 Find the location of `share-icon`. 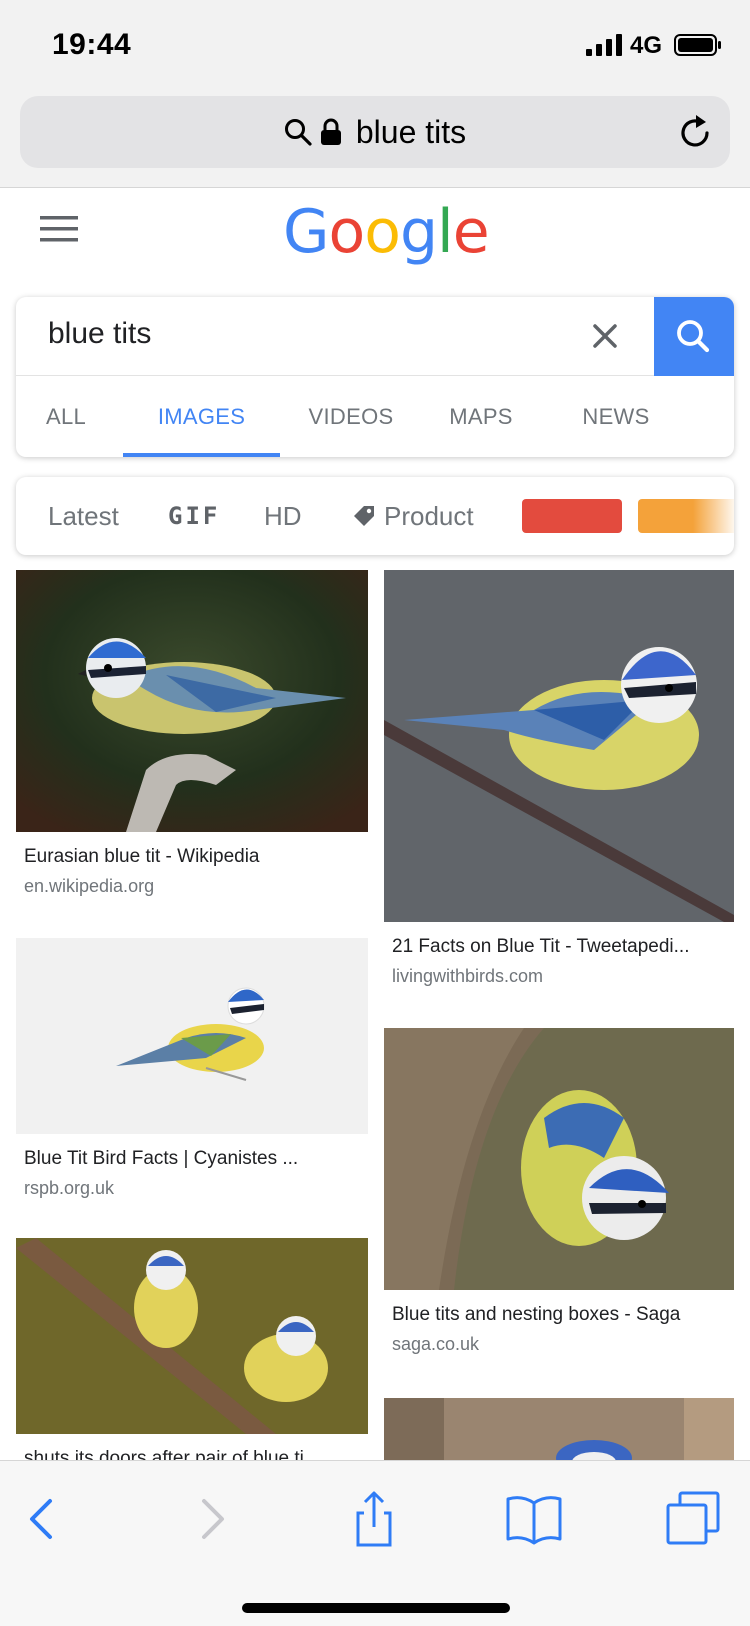

share-icon is located at coordinates (374, 1519).